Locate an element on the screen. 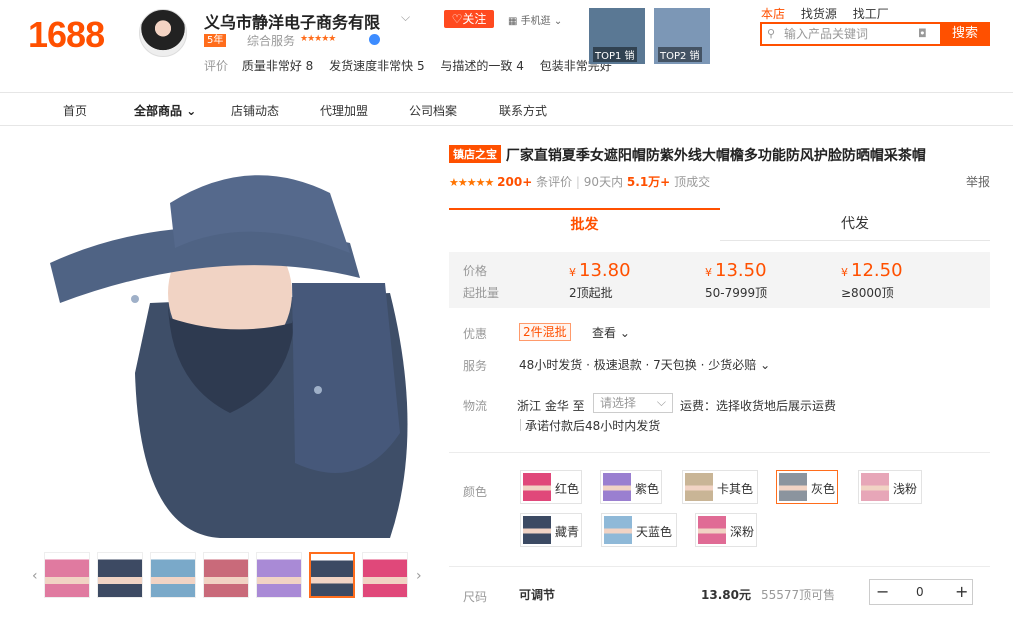 The width and height of the screenshot is (1013, 632). shop-name: 义乌市静洋电子商务有限 is located at coordinates (292, 21).